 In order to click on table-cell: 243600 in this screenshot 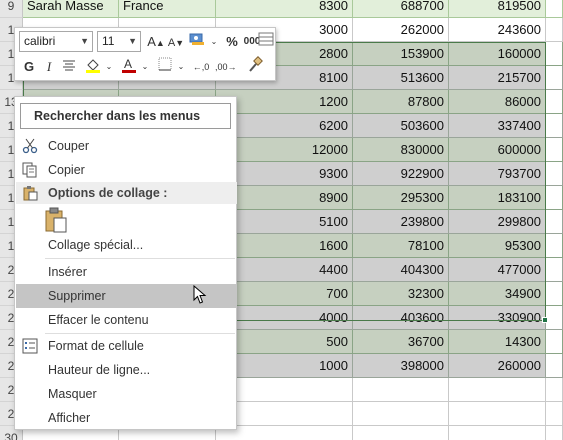, I will do `click(497, 30)`.